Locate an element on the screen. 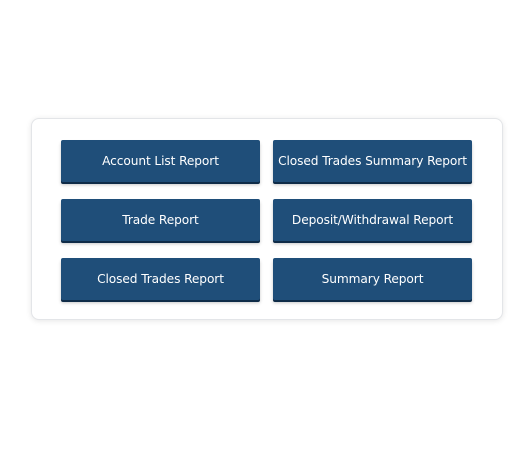 The width and height of the screenshot is (525, 455). deposit-withdrawal-report-button: Deposit/Withdrawal Report is located at coordinates (372, 220).